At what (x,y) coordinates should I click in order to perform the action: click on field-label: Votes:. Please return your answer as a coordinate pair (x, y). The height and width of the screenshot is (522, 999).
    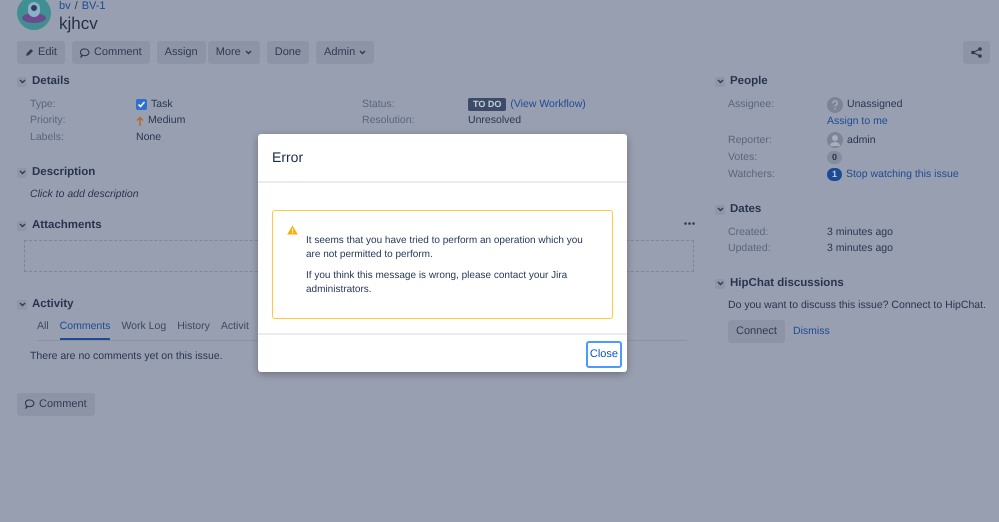
    Looking at the image, I should click on (743, 157).